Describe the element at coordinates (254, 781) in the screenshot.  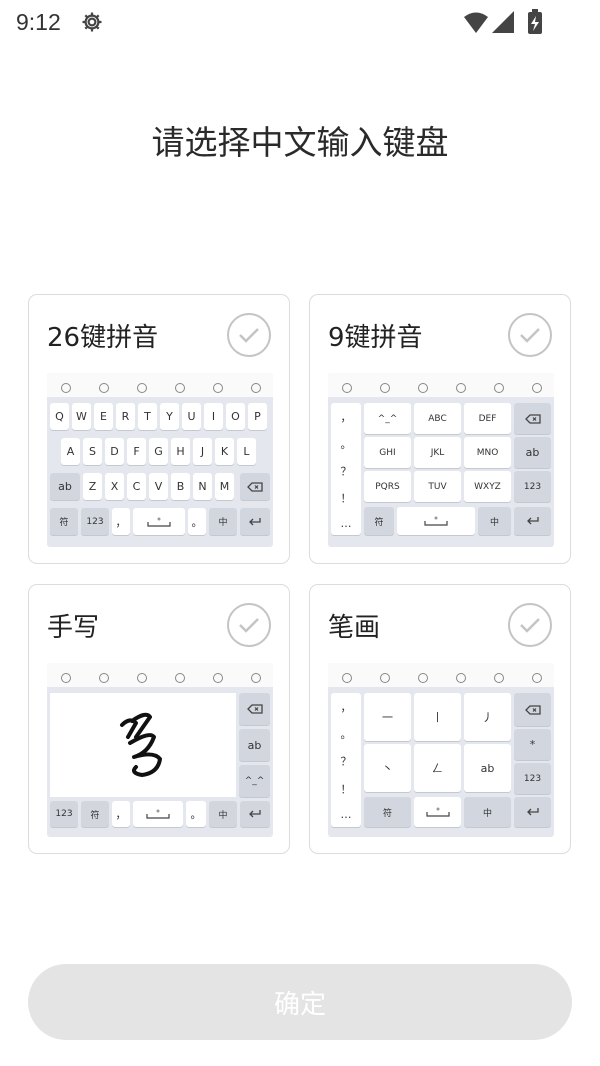
I see `emoticon-key: ^_^` at that location.